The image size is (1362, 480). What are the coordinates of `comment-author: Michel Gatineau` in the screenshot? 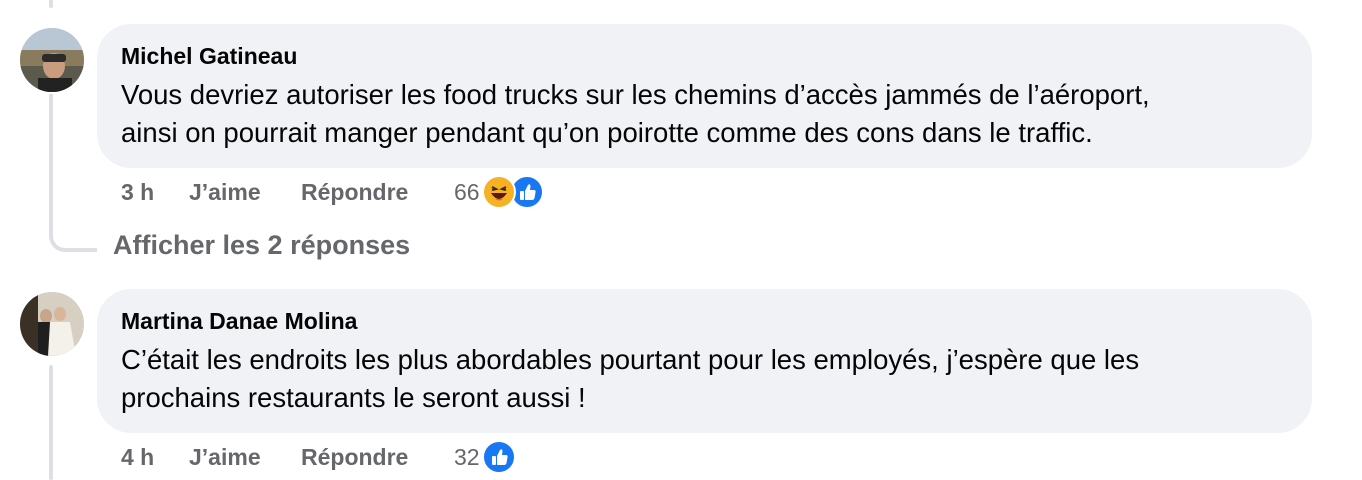 It's located at (704, 56).